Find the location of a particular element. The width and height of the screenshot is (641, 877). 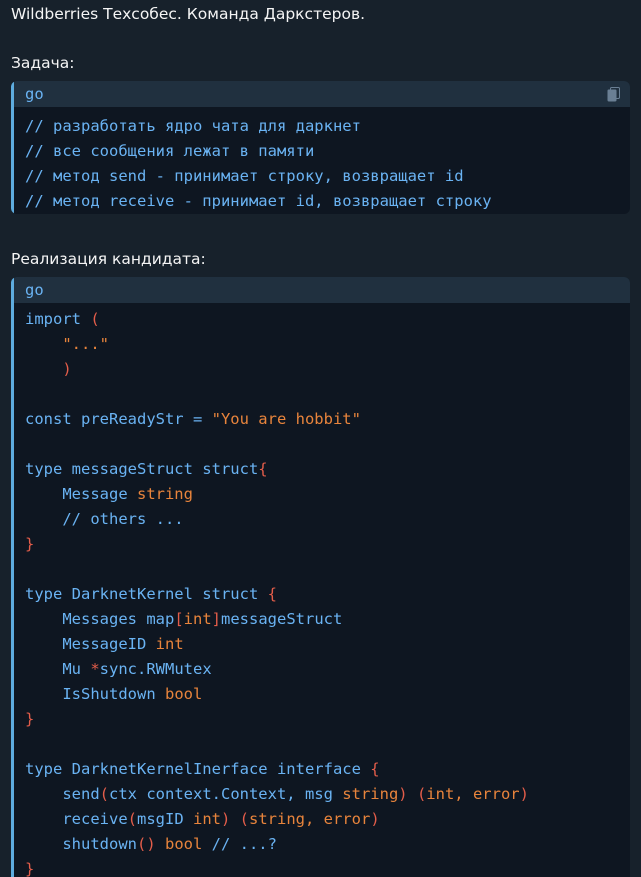

code-token: // ...? is located at coordinates (239, 844).